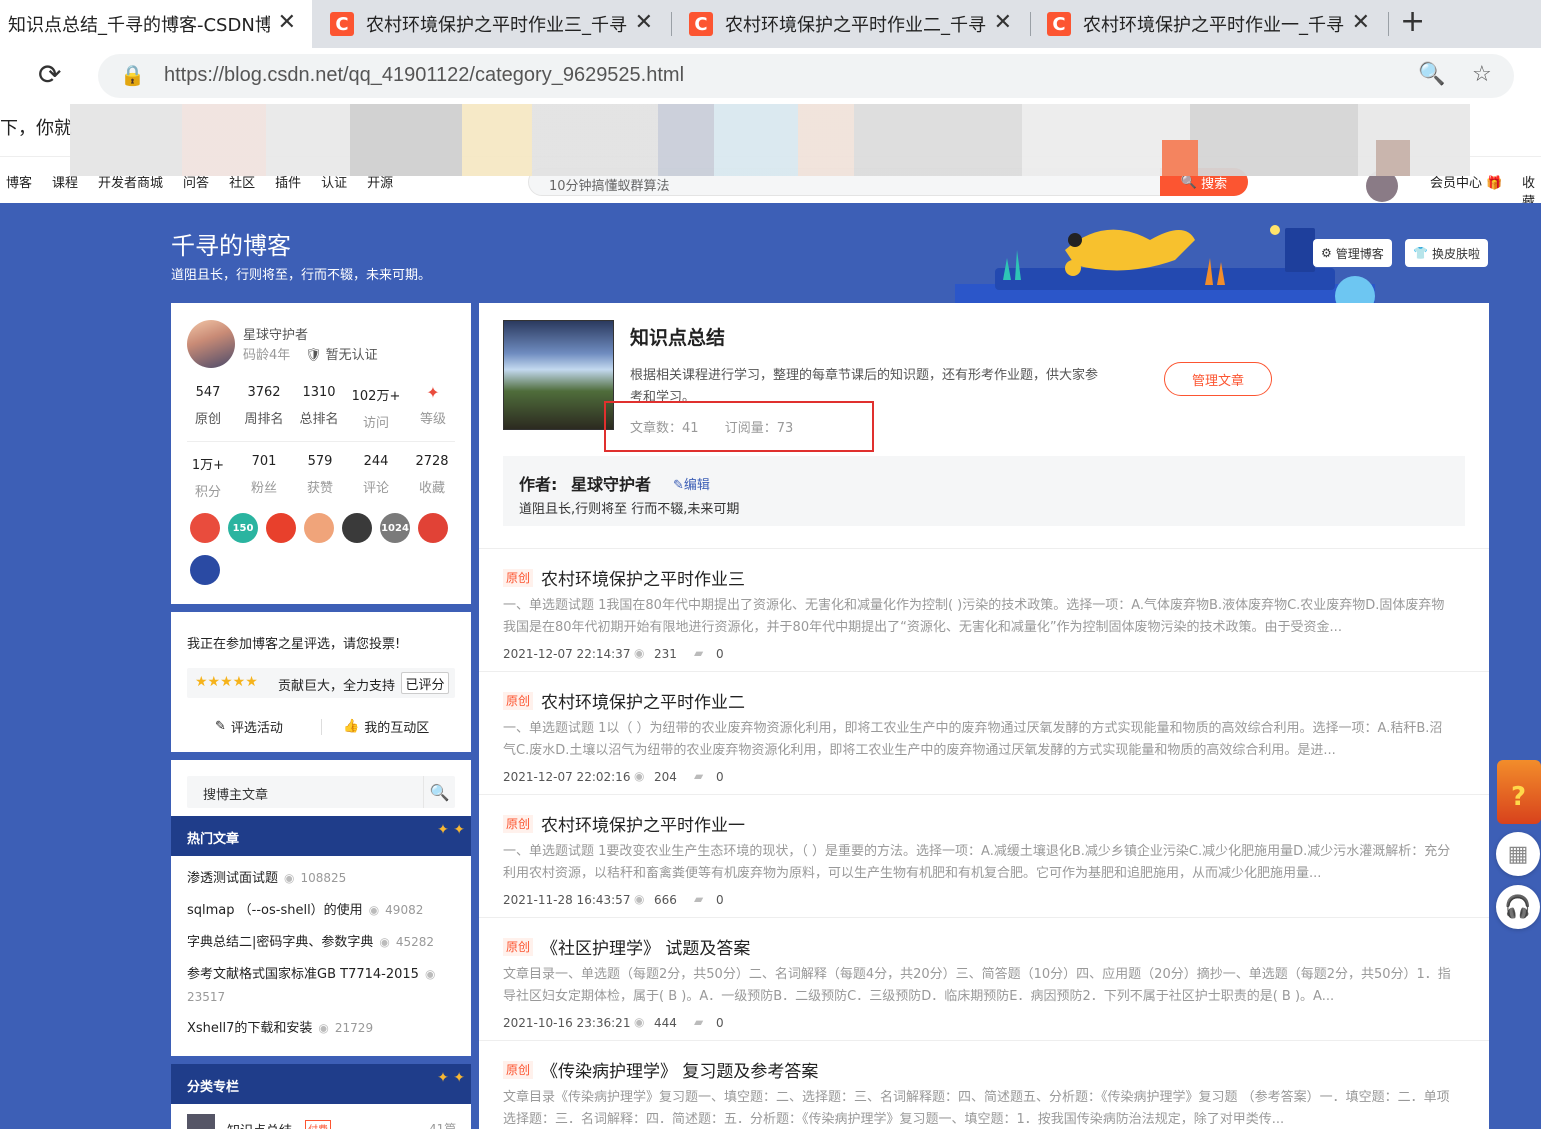  What do you see at coordinates (611, 483) in the screenshot?
I see `author-name: 星球守护者` at bounding box center [611, 483].